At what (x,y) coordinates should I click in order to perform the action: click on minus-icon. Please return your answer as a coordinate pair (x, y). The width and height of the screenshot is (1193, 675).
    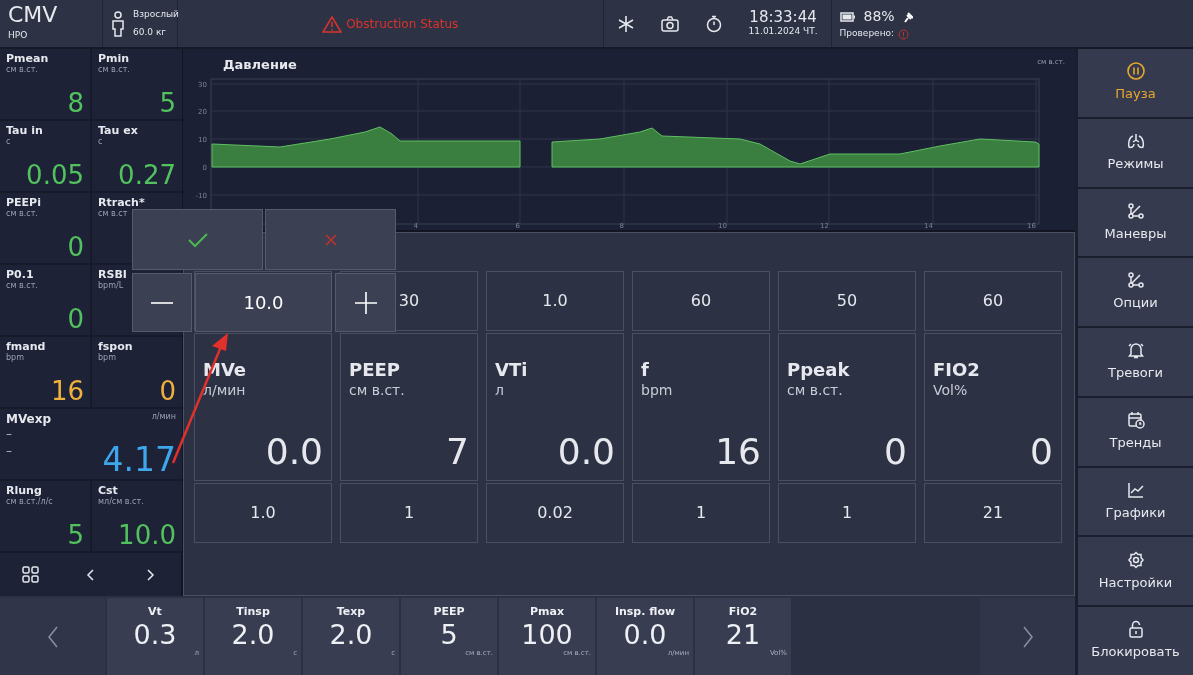
    Looking at the image, I should click on (162, 302).